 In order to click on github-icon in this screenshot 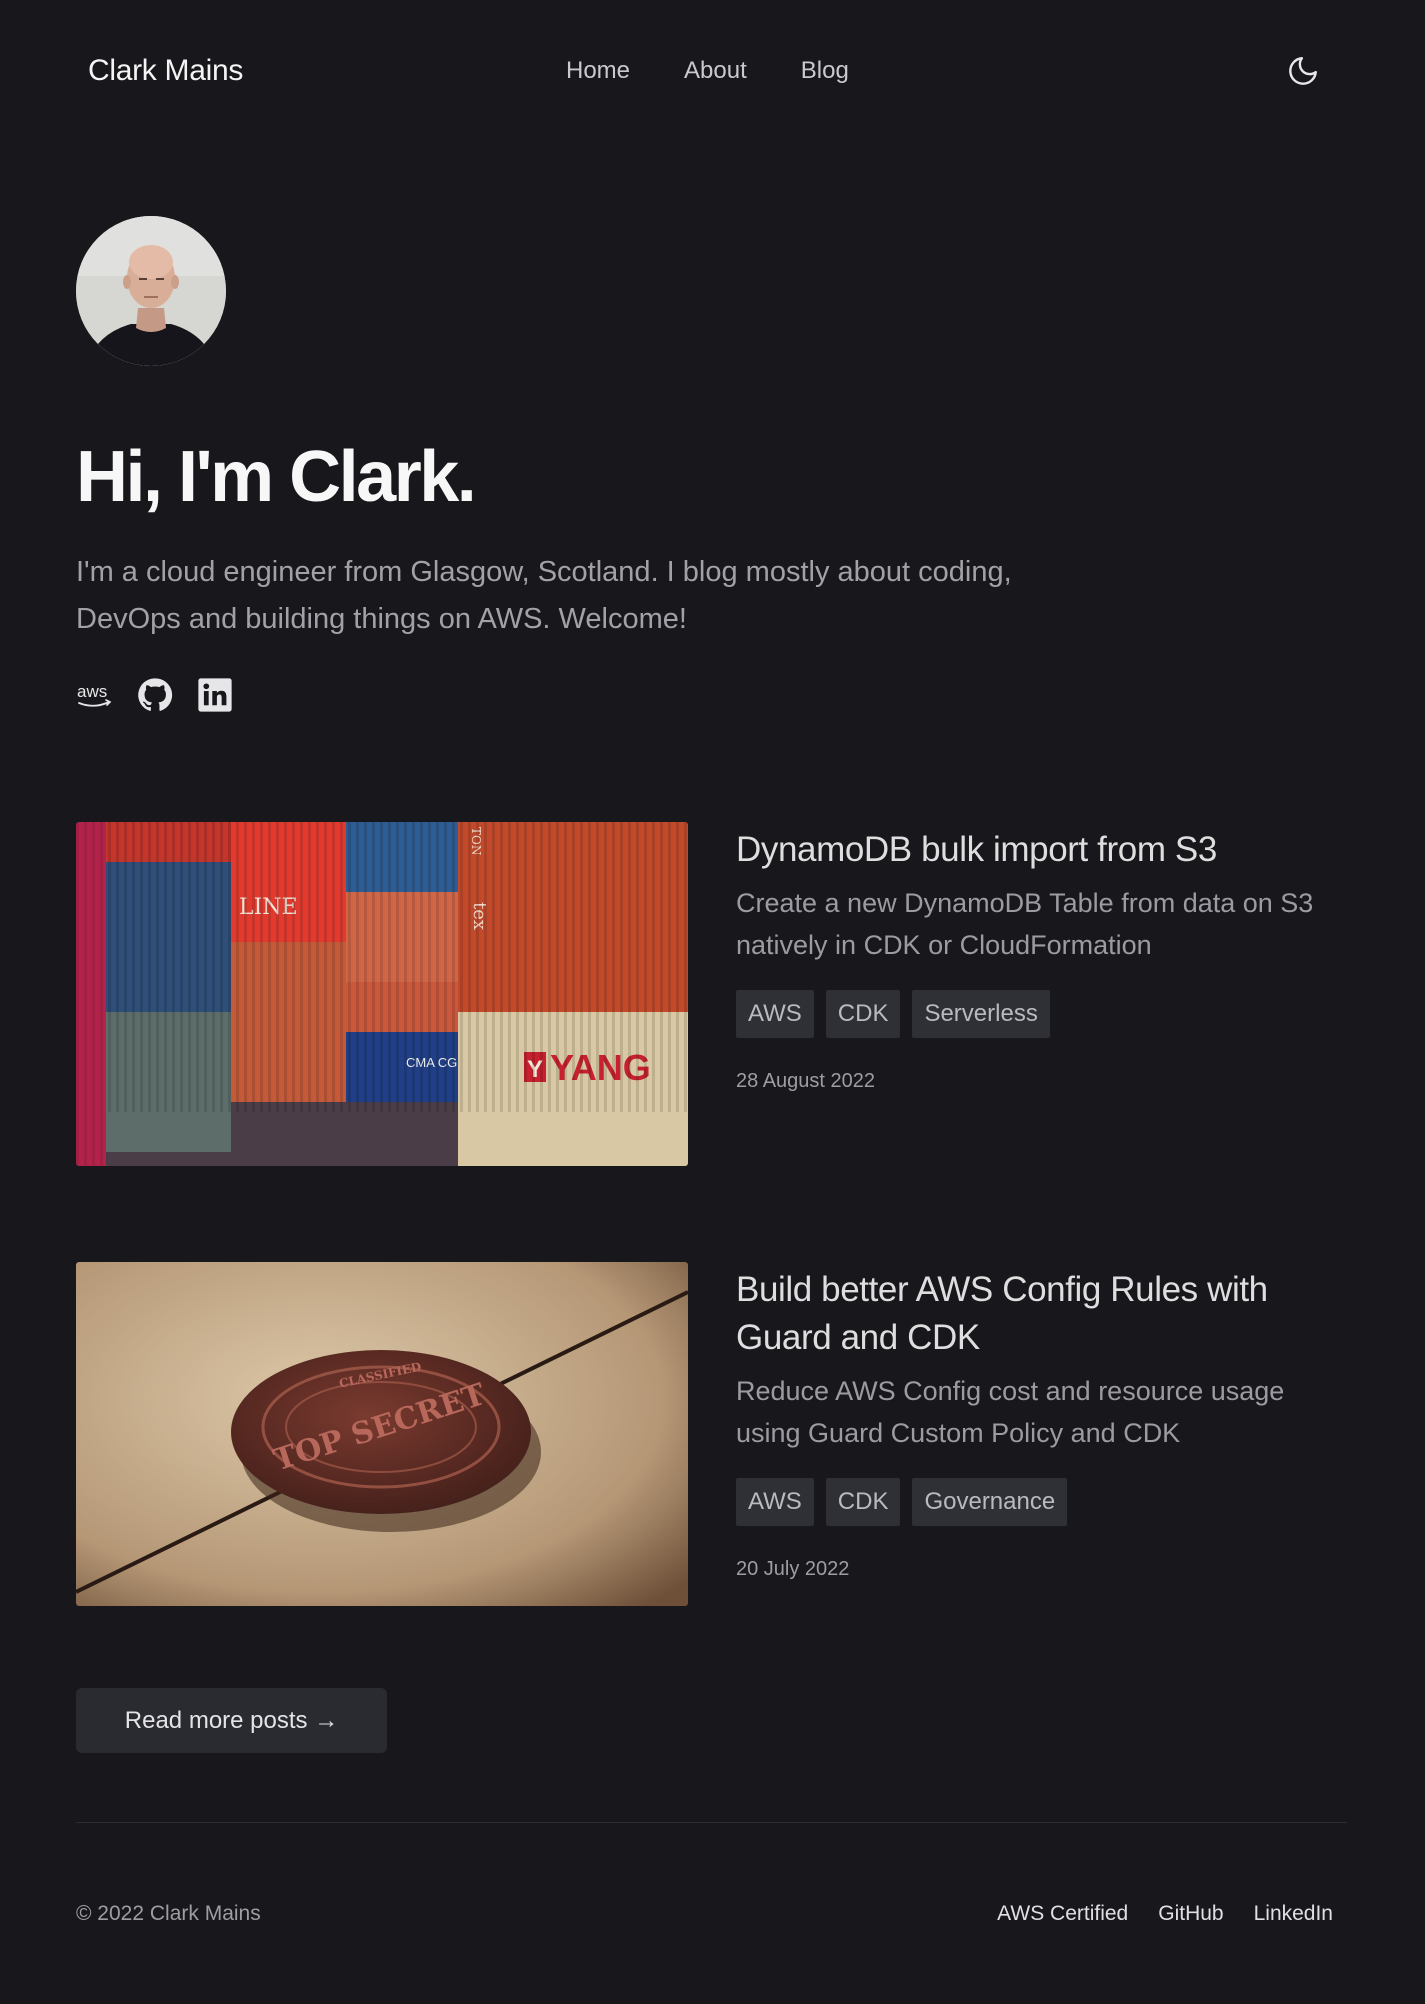, I will do `click(155, 694)`.